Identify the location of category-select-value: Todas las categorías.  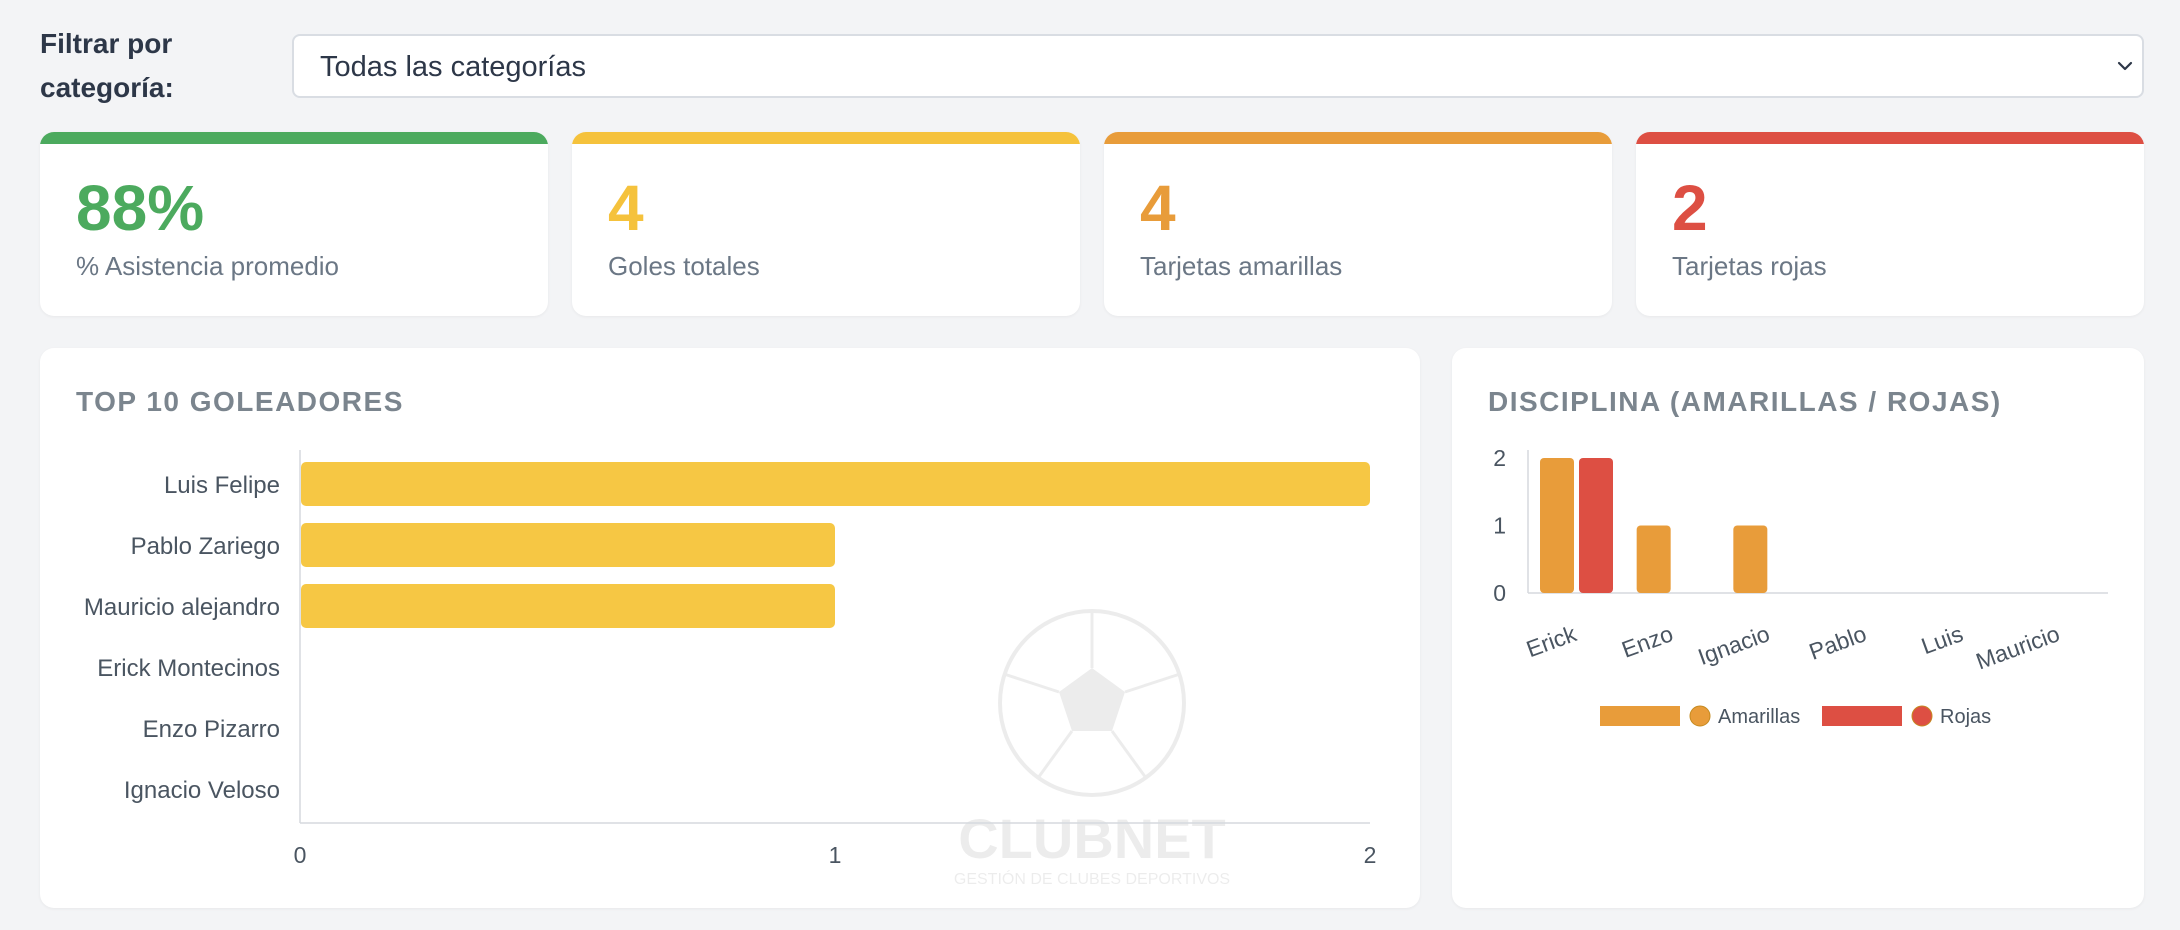
(453, 67).